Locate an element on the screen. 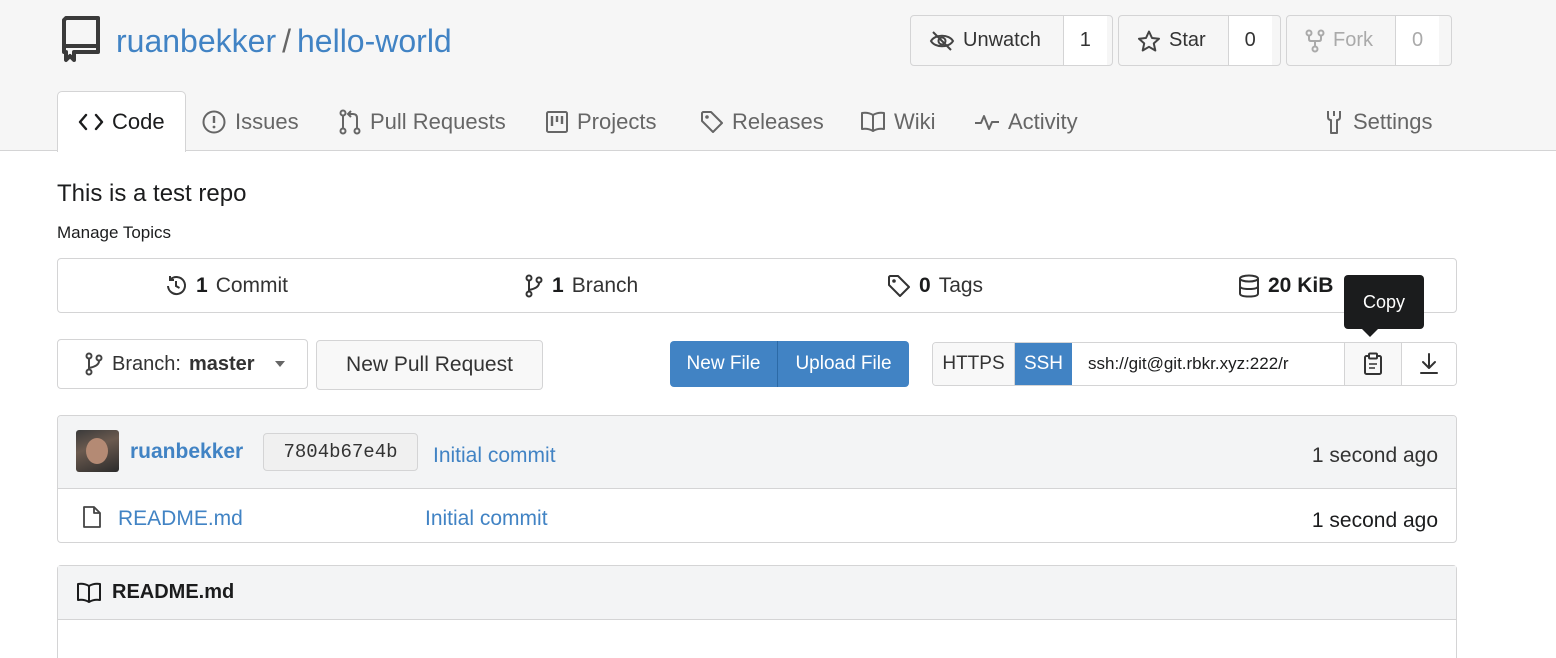  clipboard-icon is located at coordinates (1373, 364).